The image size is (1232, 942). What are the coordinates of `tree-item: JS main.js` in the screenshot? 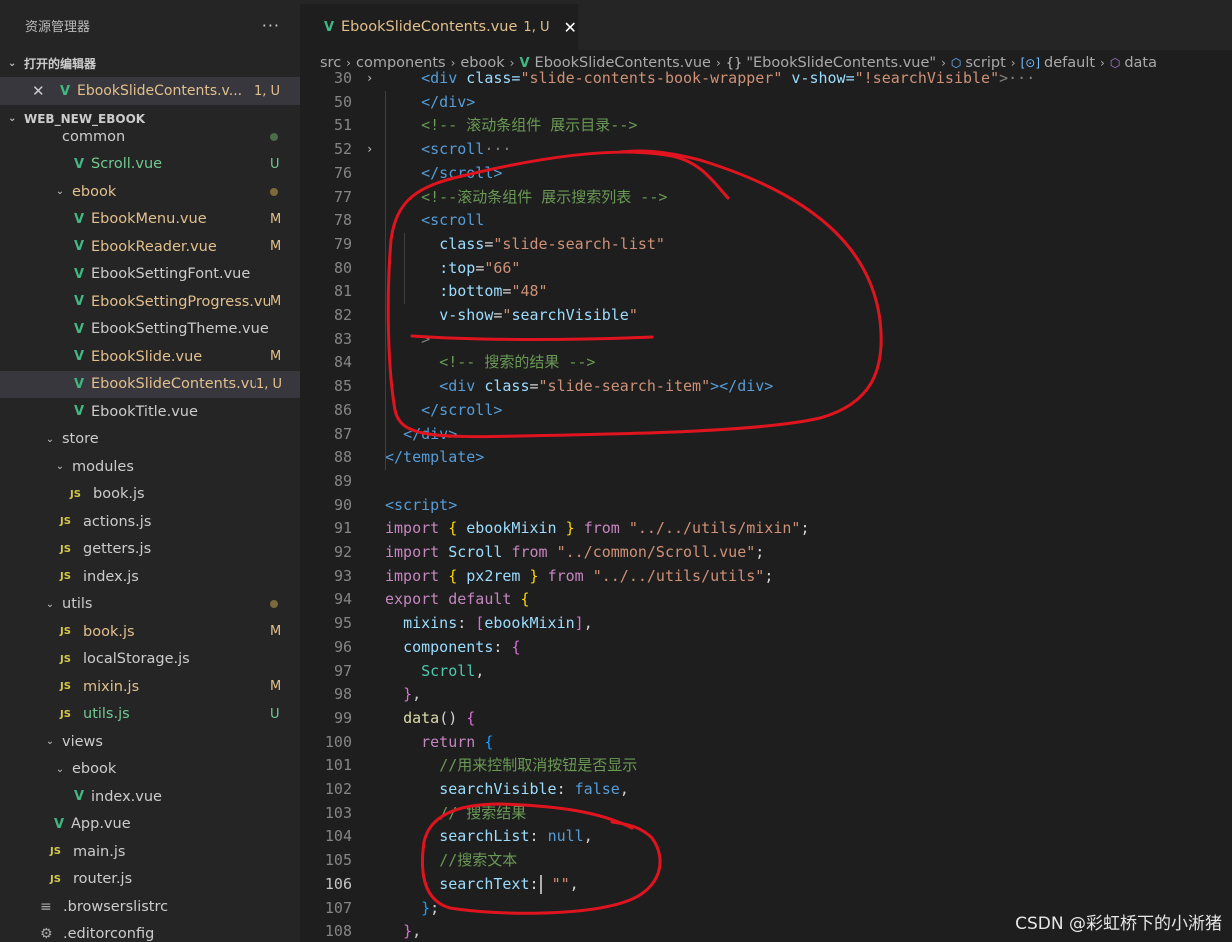 It's located at (150, 852).